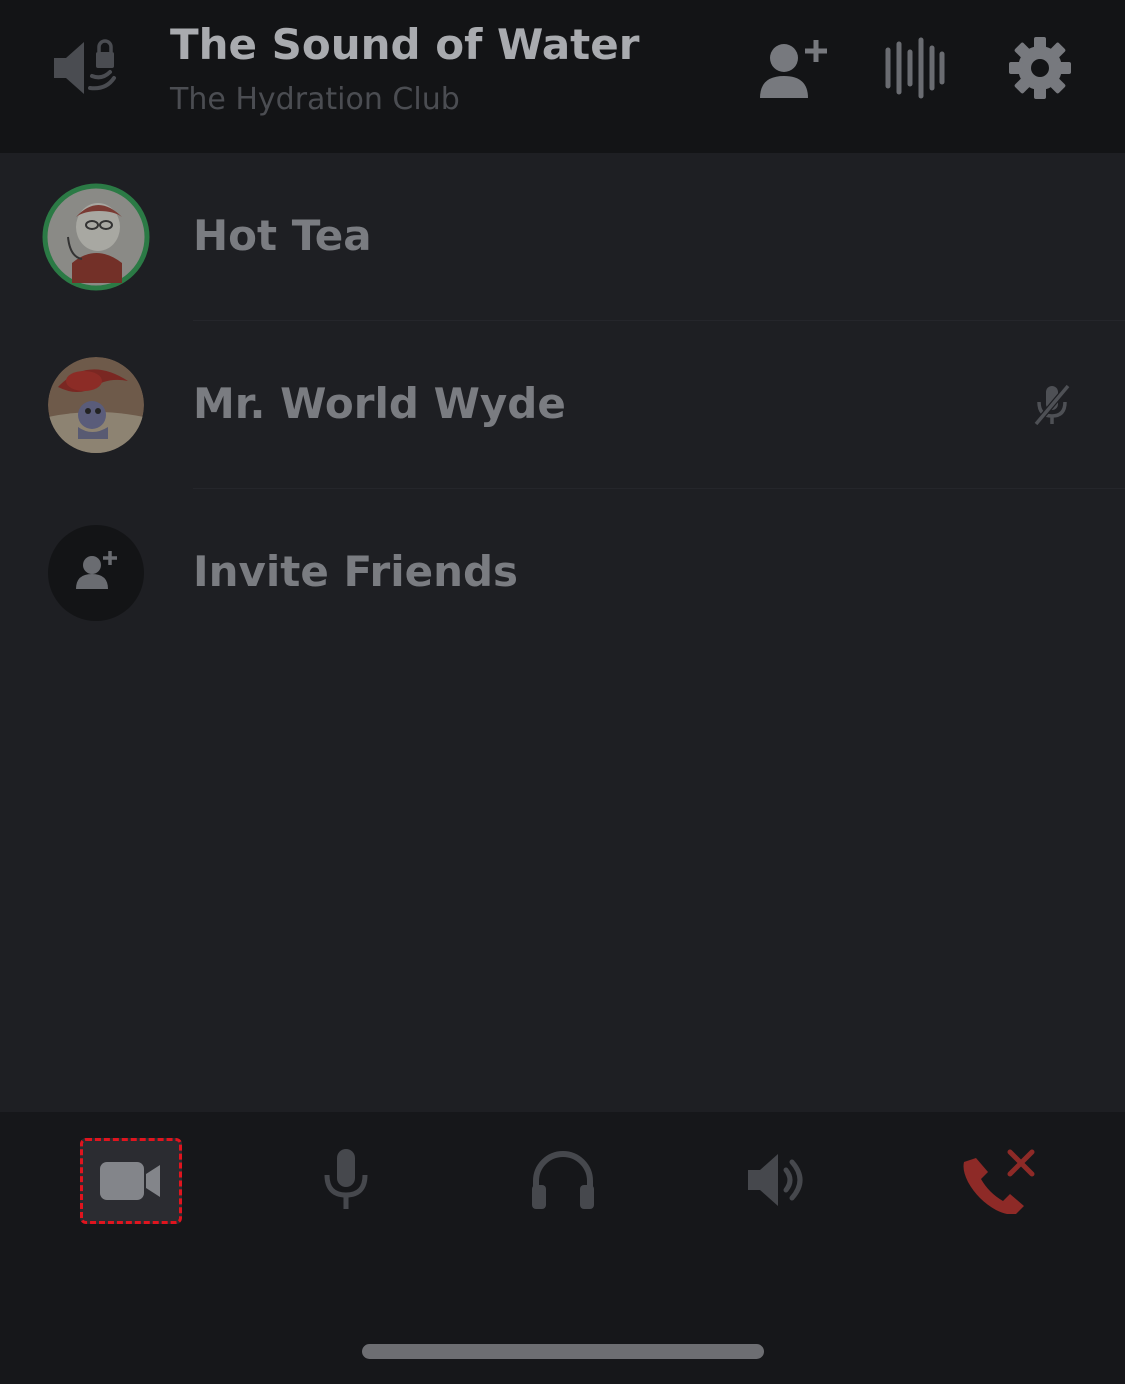 This screenshot has width=1125, height=1384. Describe the element at coordinates (563, 1351) in the screenshot. I see `home-indicator` at that location.